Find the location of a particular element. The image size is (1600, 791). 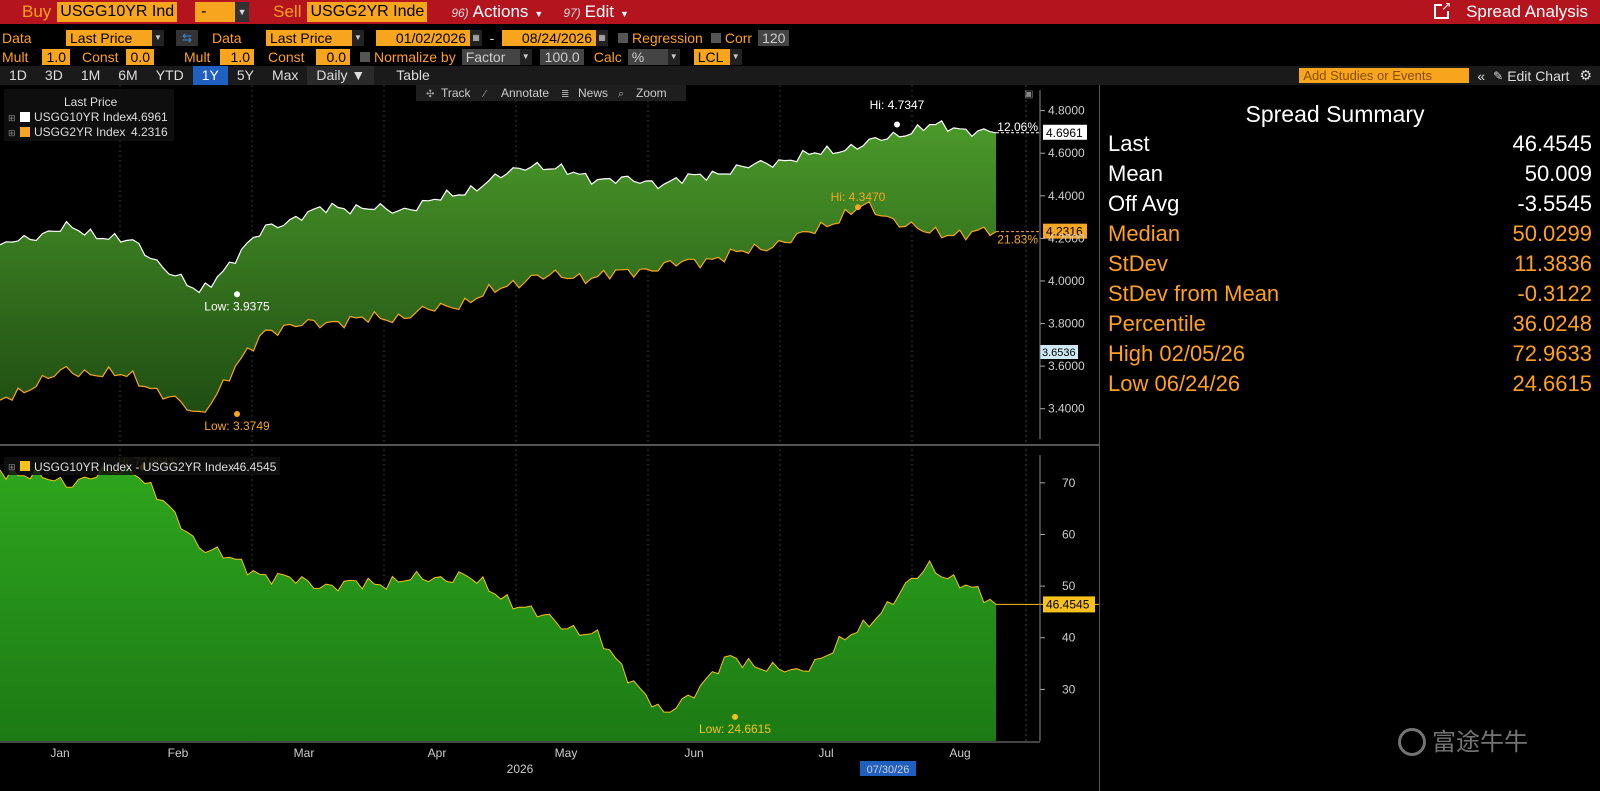

zoom-button: Zoom is located at coordinates (651, 93).